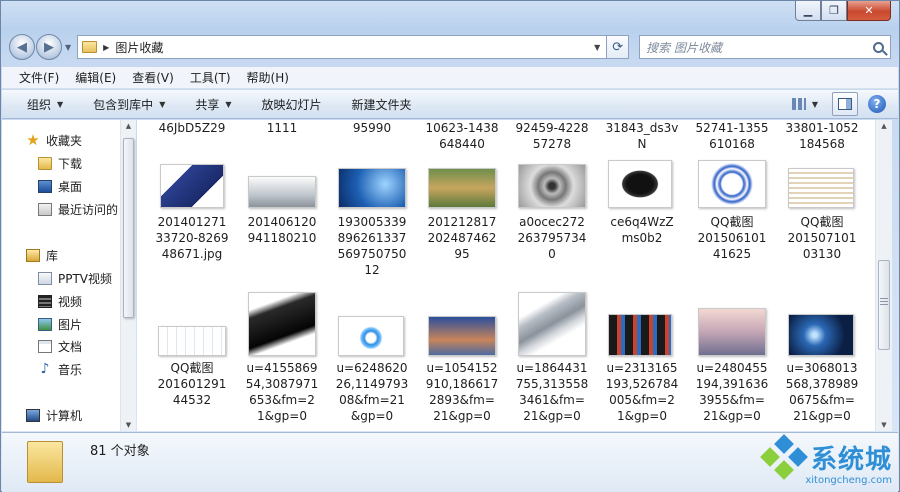 This screenshot has height=492, width=900. I want to click on menu-tools: 工具(T), so click(210, 77).